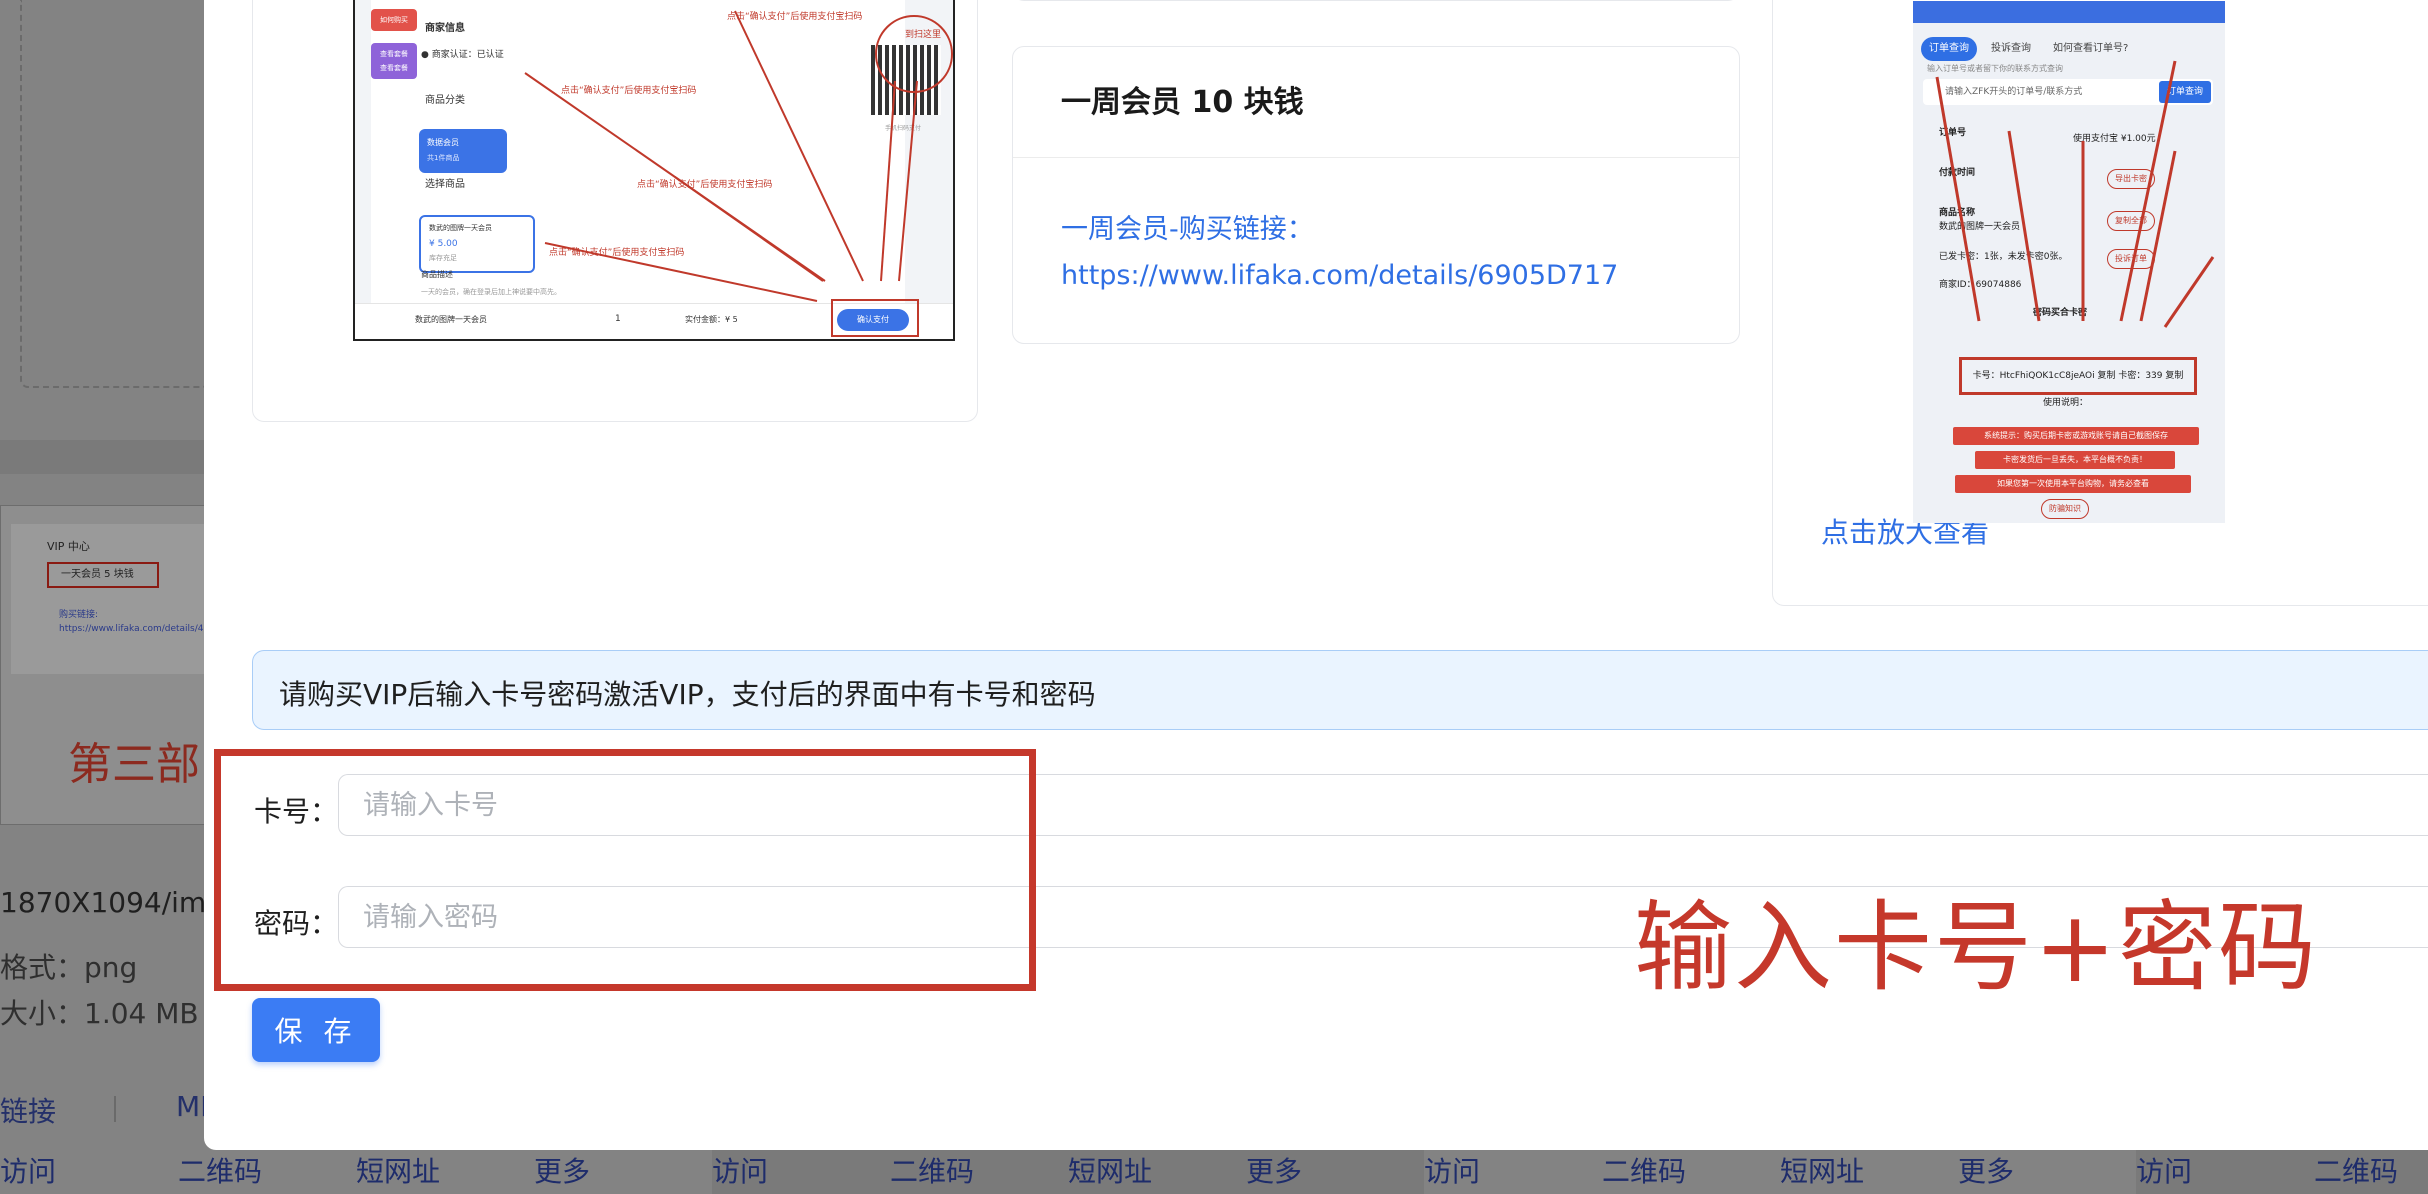 The width and height of the screenshot is (2428, 1194). What do you see at coordinates (443, 158) in the screenshot?
I see `category-chip-sub: 共1件商品` at bounding box center [443, 158].